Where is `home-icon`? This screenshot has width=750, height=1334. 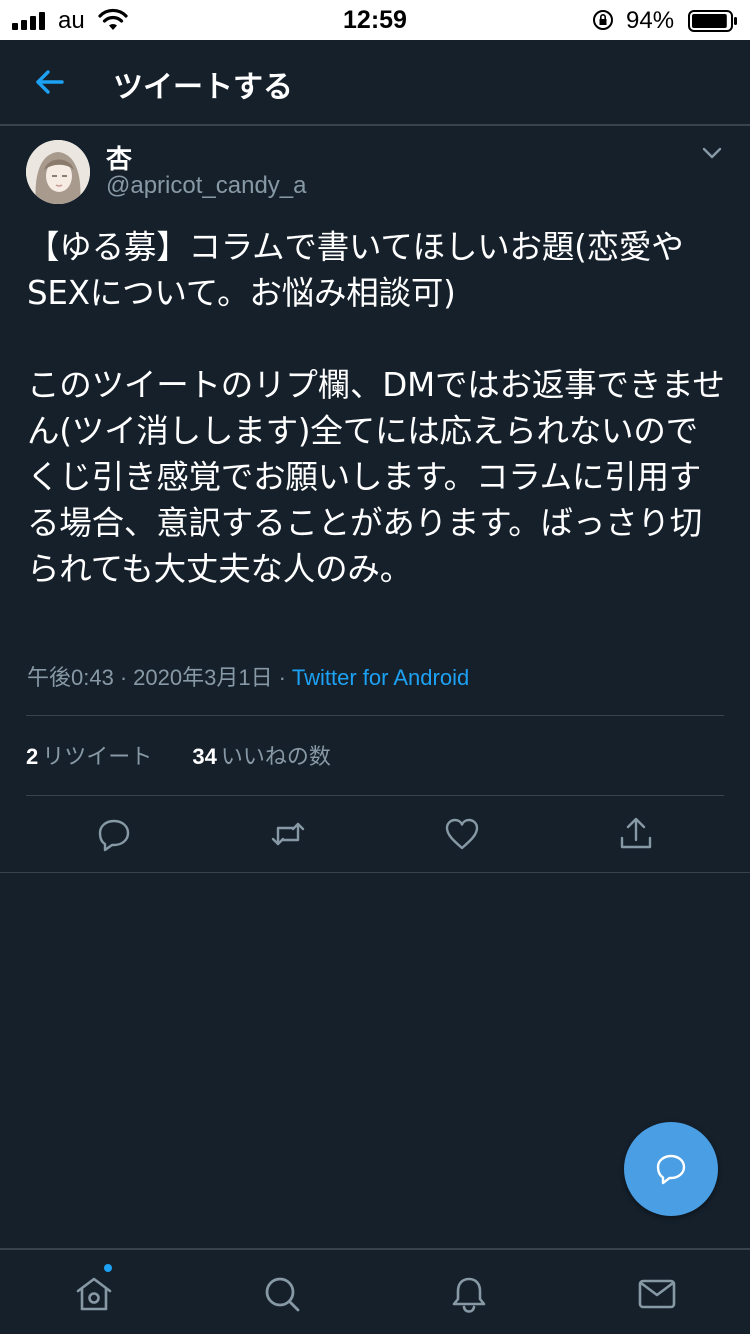 home-icon is located at coordinates (94, 1294).